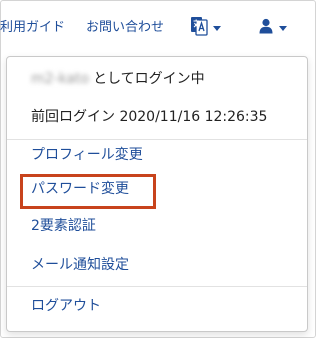 This screenshot has width=320, height=338. What do you see at coordinates (278, 28) in the screenshot?
I see `user-menu-button` at bounding box center [278, 28].